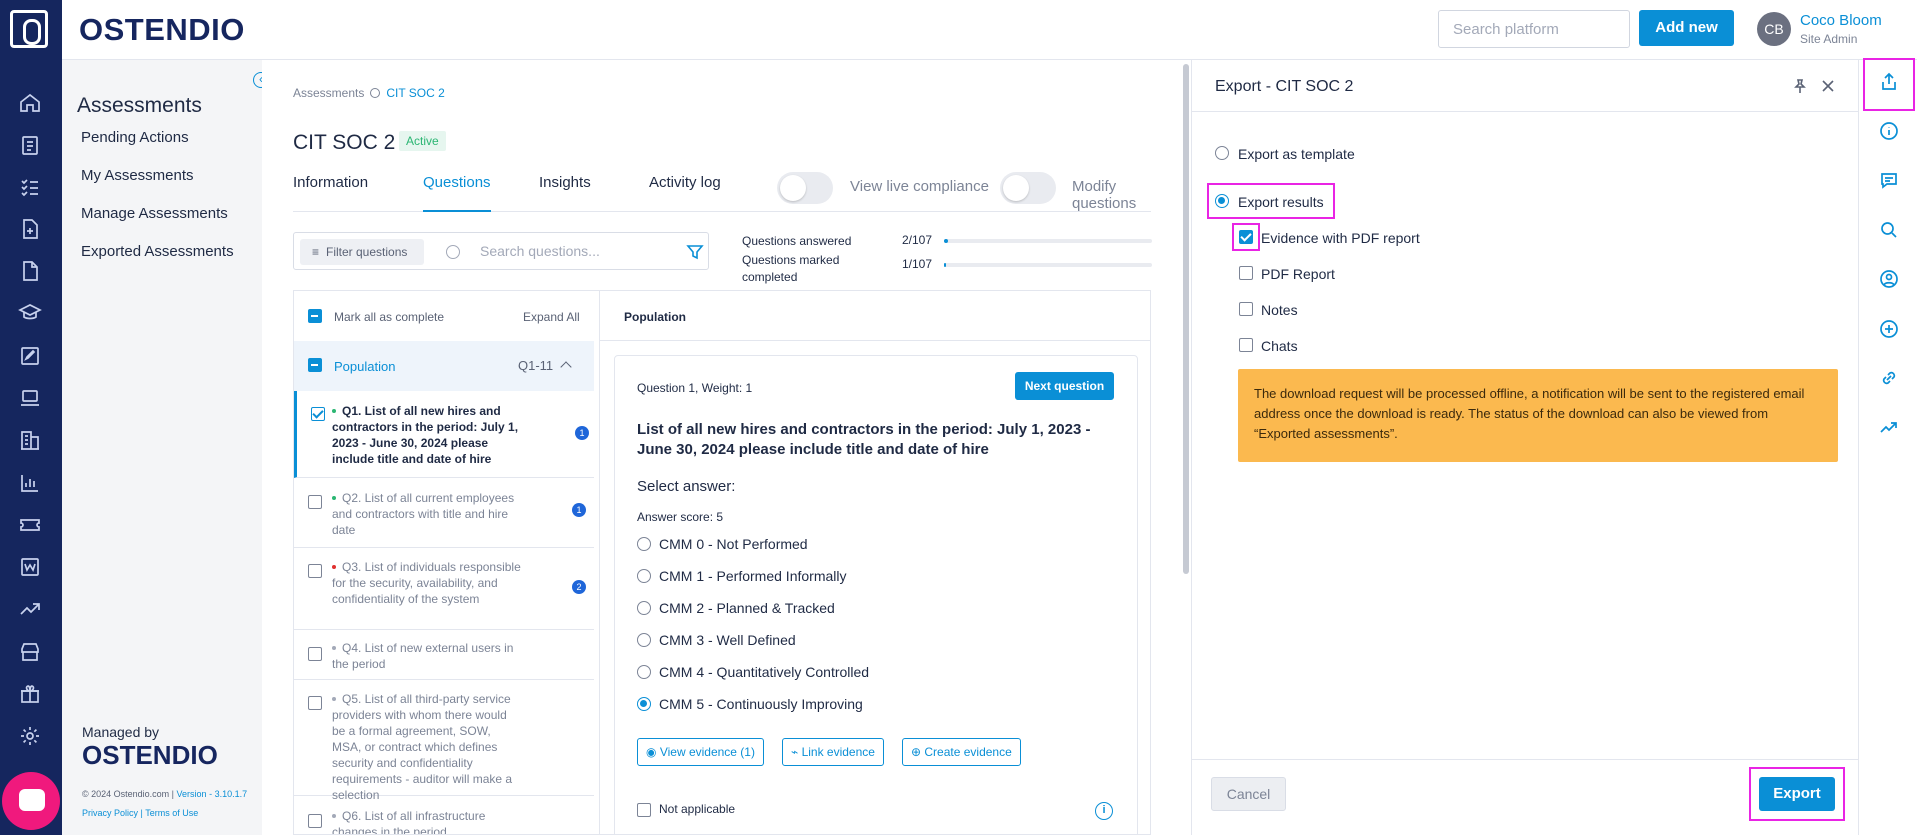 This screenshot has width=1917, height=835. Describe the element at coordinates (328, 93) in the screenshot. I see `breadcrumb-root: Assessments` at that location.